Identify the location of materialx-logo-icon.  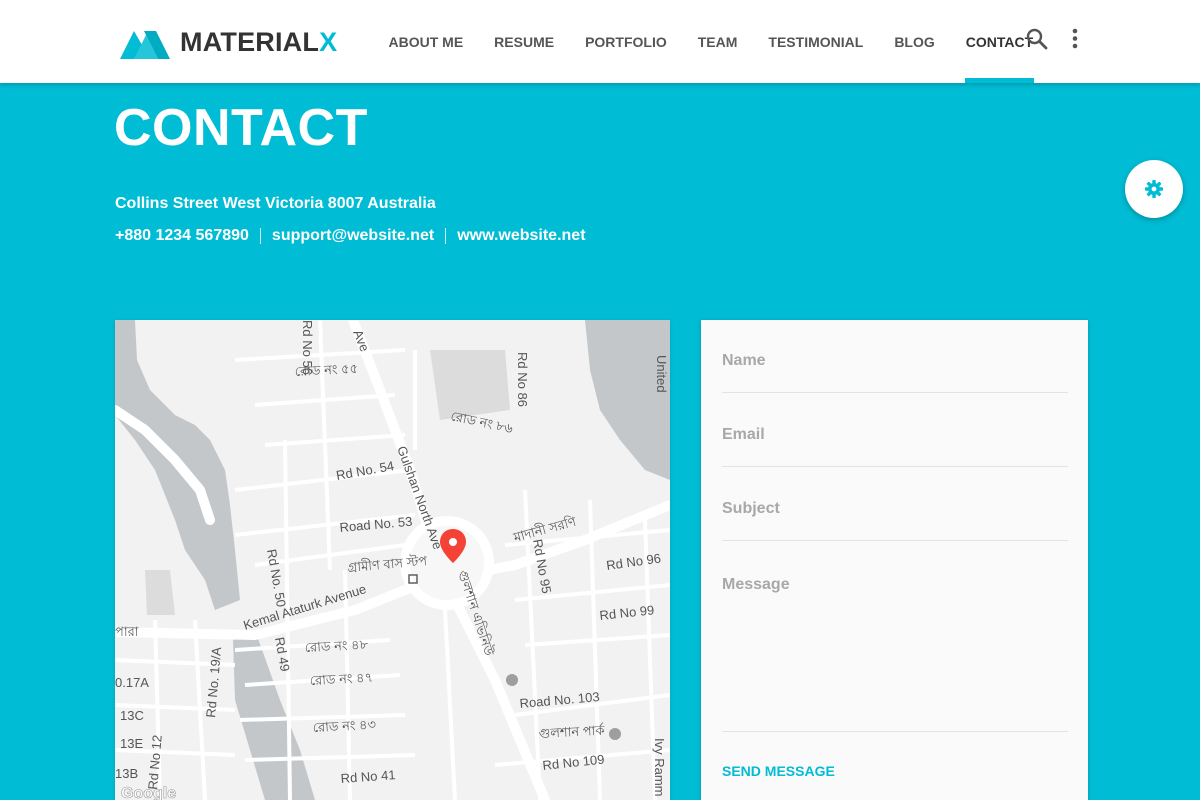
(145, 45).